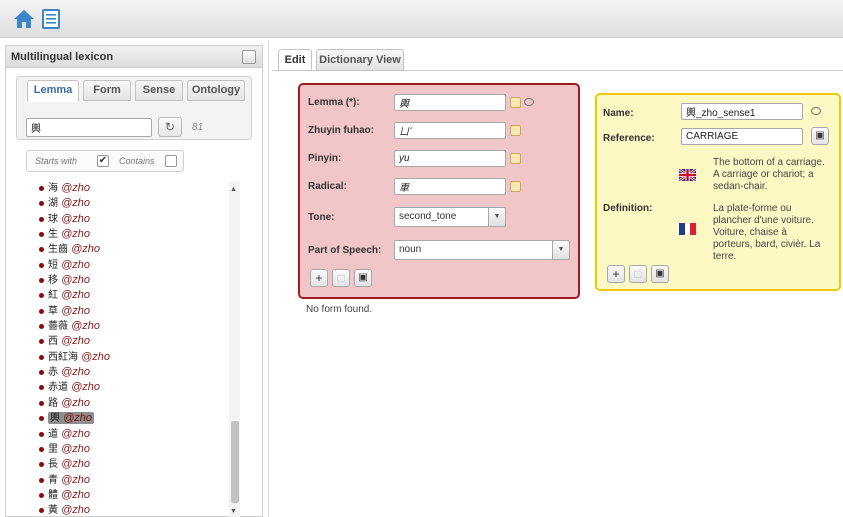 This screenshot has height=517, width=843. What do you see at coordinates (74, 387) in the screenshot?
I see `lemma-entry: 赤道 @zho` at bounding box center [74, 387].